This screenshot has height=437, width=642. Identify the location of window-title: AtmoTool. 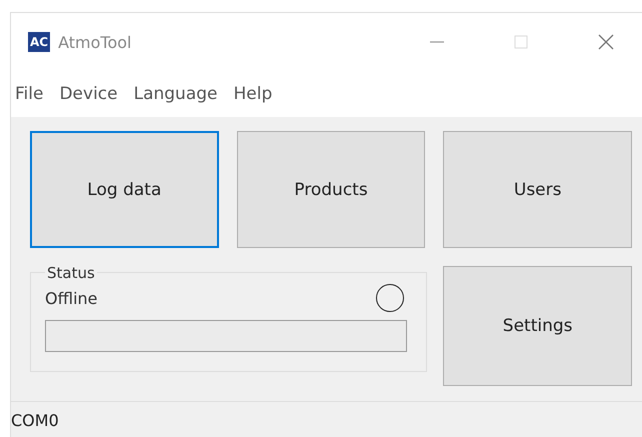
(95, 42).